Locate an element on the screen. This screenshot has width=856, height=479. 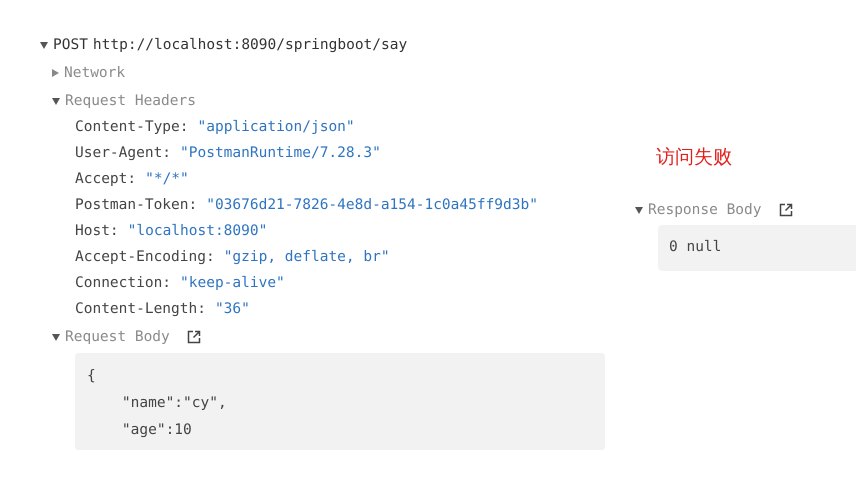
header-name: Accept-Encoding: is located at coordinates (145, 257).